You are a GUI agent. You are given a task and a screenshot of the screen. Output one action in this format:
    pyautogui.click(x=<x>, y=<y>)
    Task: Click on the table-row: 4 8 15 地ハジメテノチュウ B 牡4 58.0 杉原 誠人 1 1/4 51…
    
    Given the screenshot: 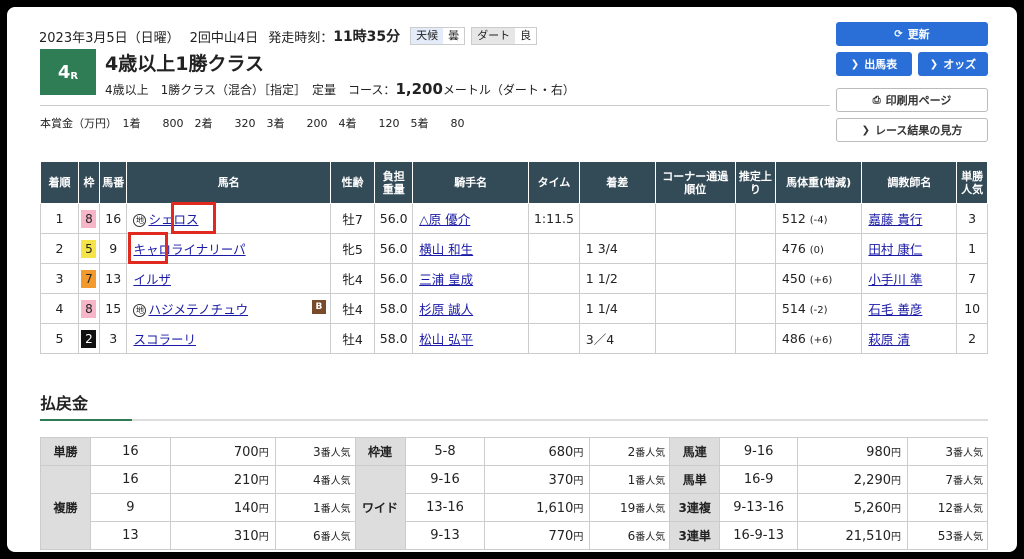 What is the action you would take?
    pyautogui.click(x=514, y=308)
    